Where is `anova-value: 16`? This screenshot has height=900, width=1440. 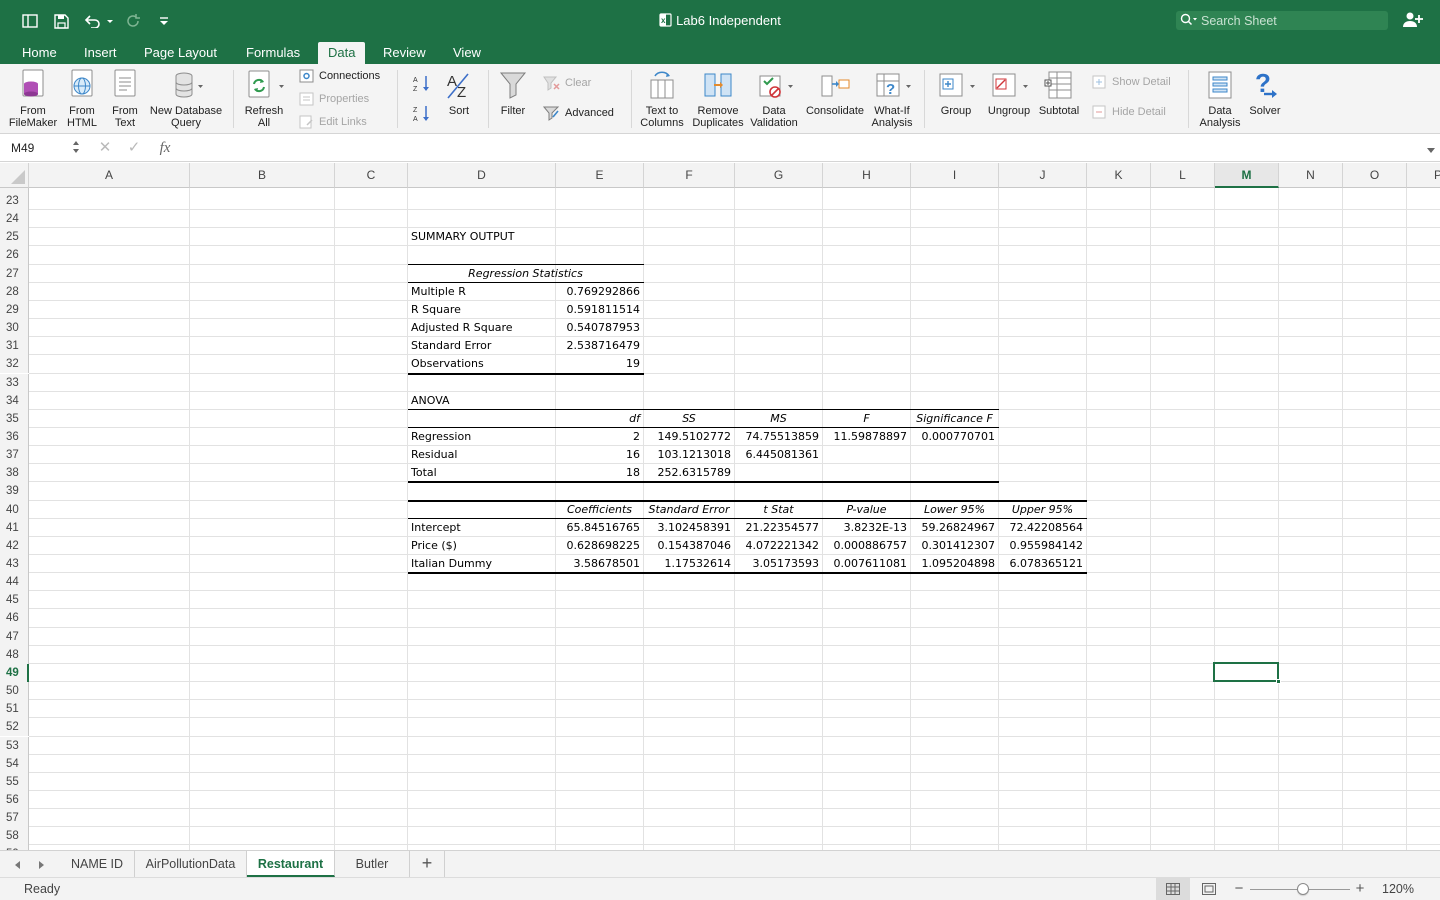
anova-value: 16 is located at coordinates (599, 455).